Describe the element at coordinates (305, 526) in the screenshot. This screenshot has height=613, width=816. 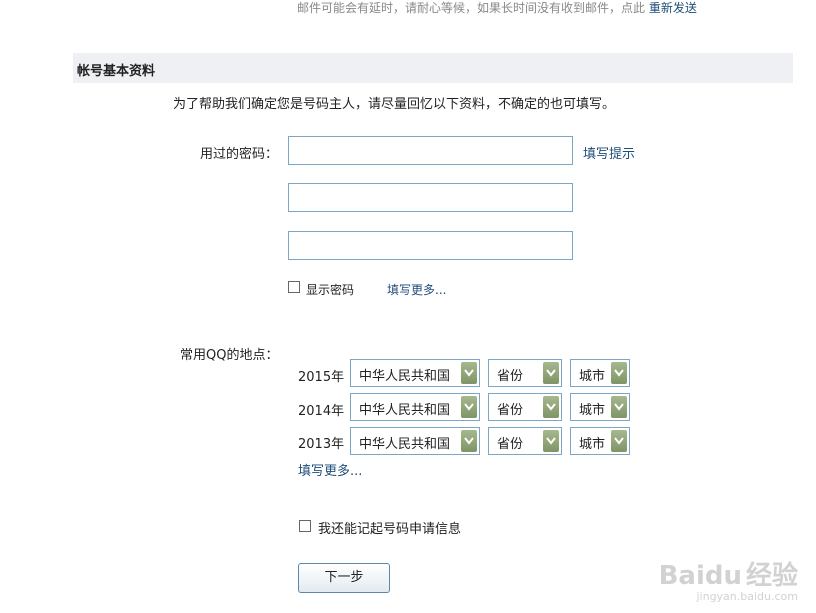
I see `remember-info-checkbox` at that location.